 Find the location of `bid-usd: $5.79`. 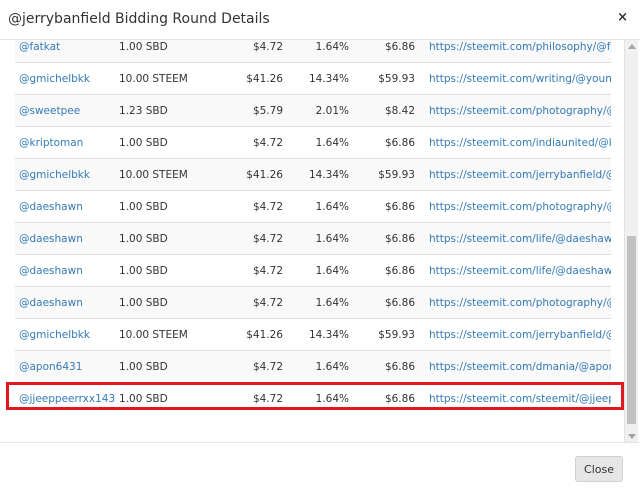

bid-usd: $5.79 is located at coordinates (253, 110).